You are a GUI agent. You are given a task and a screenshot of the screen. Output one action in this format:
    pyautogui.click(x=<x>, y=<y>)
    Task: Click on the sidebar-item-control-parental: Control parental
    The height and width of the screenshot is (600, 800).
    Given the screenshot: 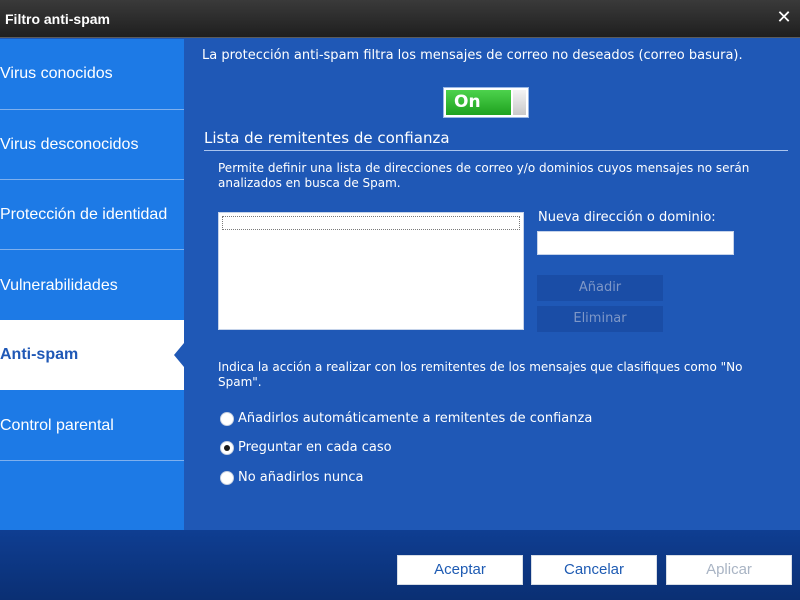 What is the action you would take?
    pyautogui.click(x=92, y=426)
    